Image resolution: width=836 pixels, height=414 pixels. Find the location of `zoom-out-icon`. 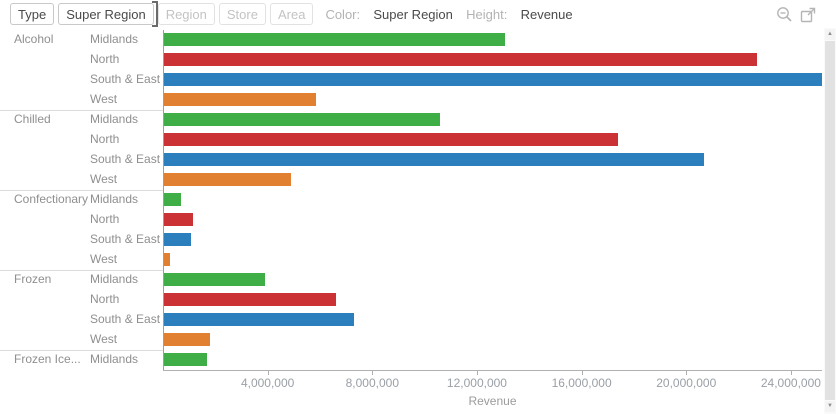

zoom-out-icon is located at coordinates (784, 14).